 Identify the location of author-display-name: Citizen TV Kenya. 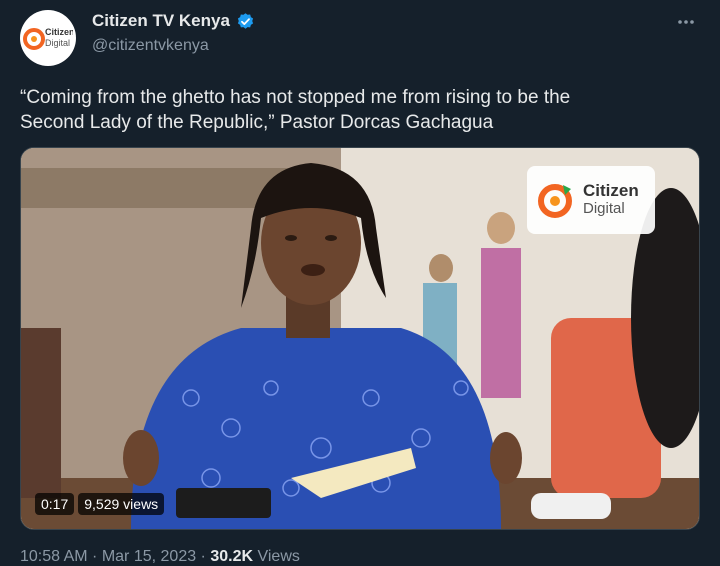
(161, 21).